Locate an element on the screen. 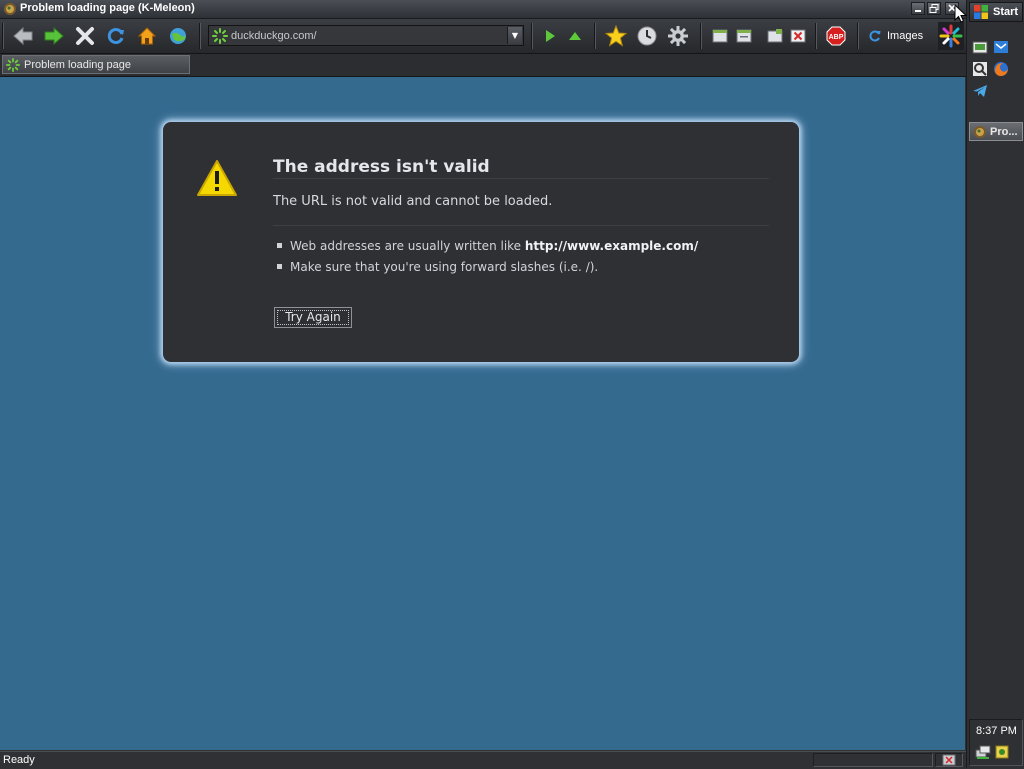 This screenshot has width=1024, height=769. start-label: Start is located at coordinates (1006, 12).